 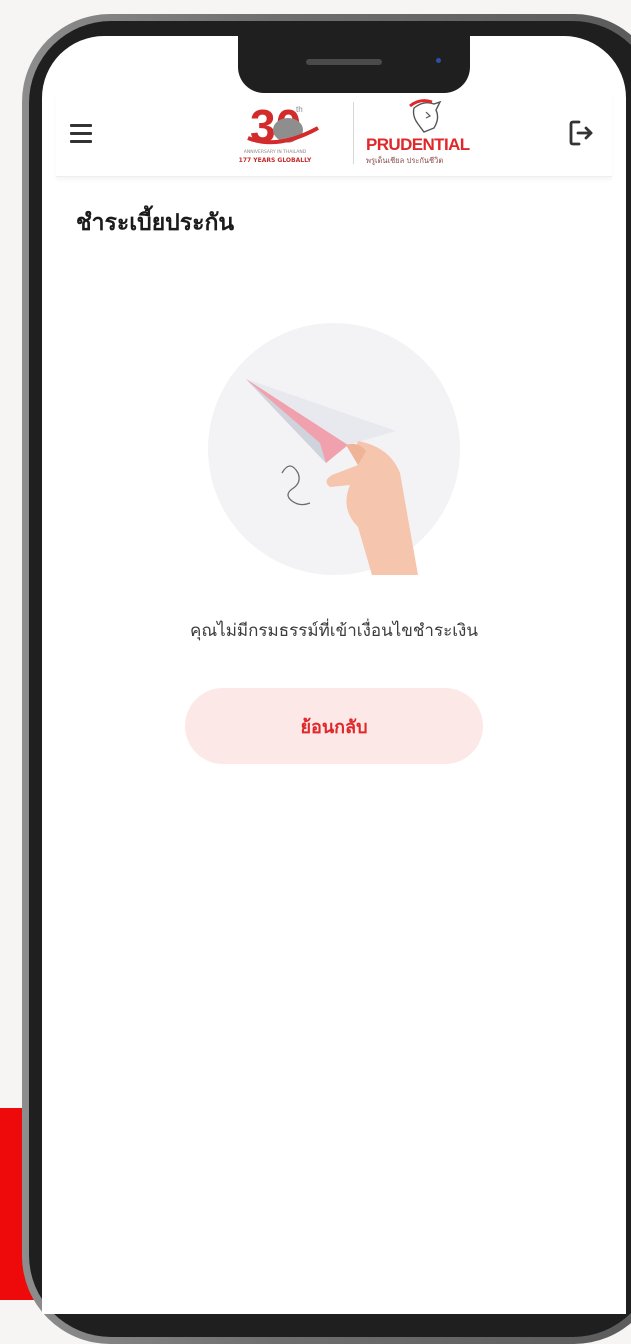 I want to click on phone-notch, so click(x=354, y=64).